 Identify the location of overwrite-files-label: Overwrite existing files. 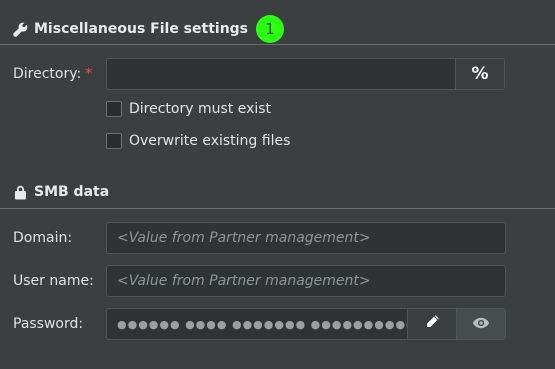
(210, 141).